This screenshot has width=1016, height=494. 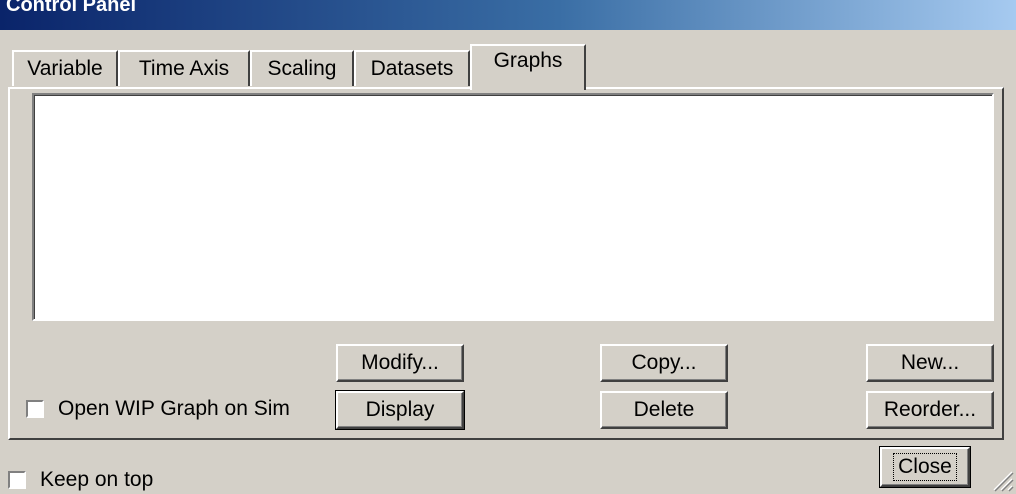 What do you see at coordinates (400, 410) in the screenshot?
I see `display-button: Display` at bounding box center [400, 410].